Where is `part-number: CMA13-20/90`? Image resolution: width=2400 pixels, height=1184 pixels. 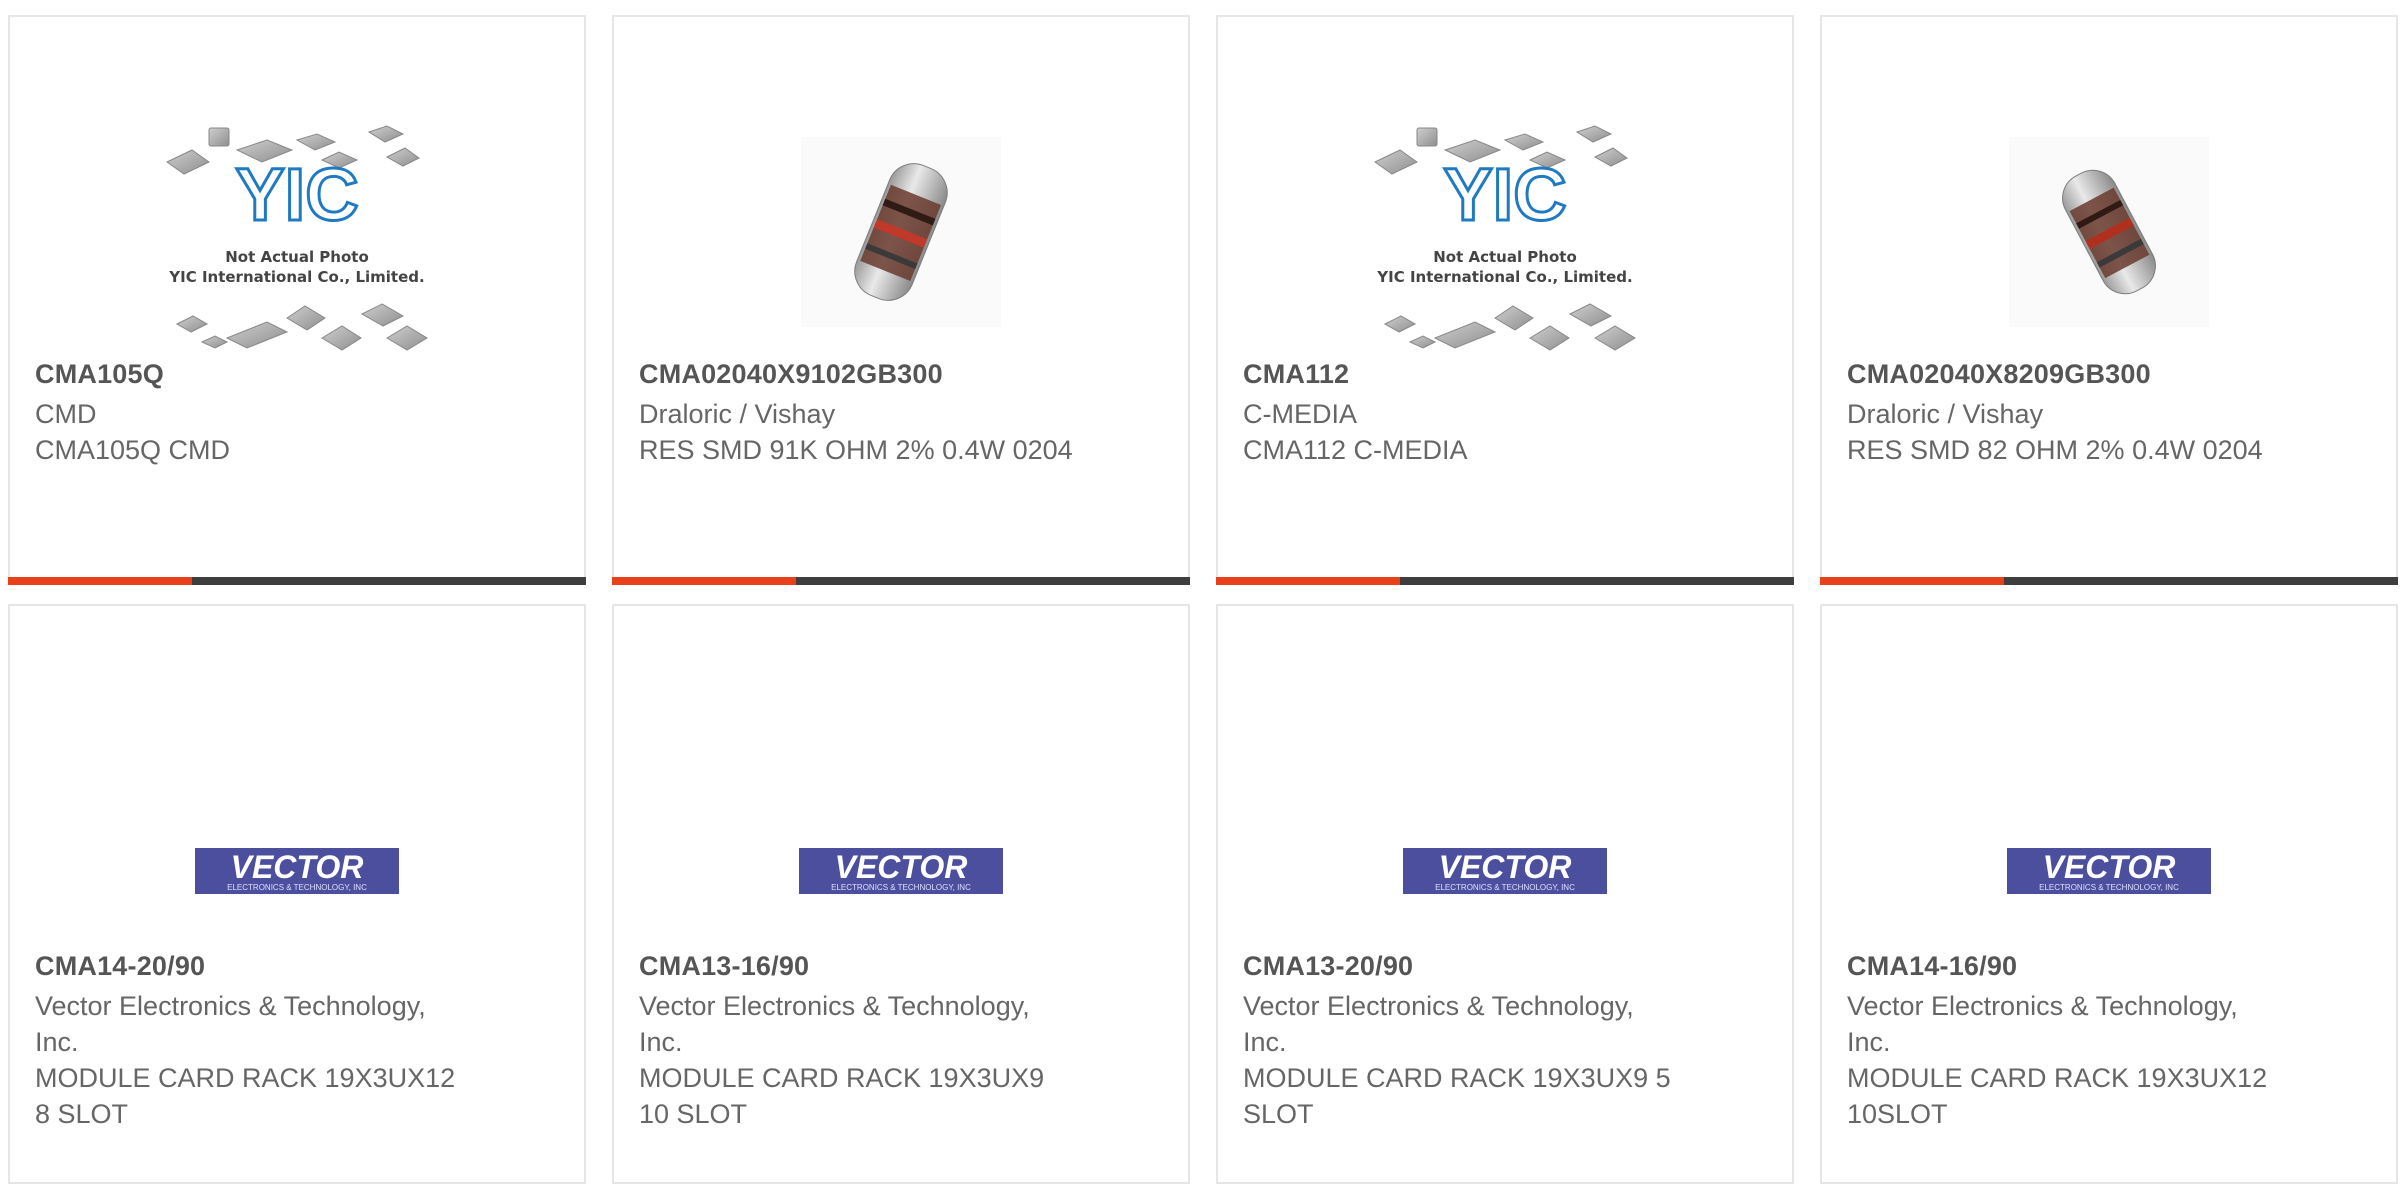 part-number: CMA13-20/90 is located at coordinates (1328, 966).